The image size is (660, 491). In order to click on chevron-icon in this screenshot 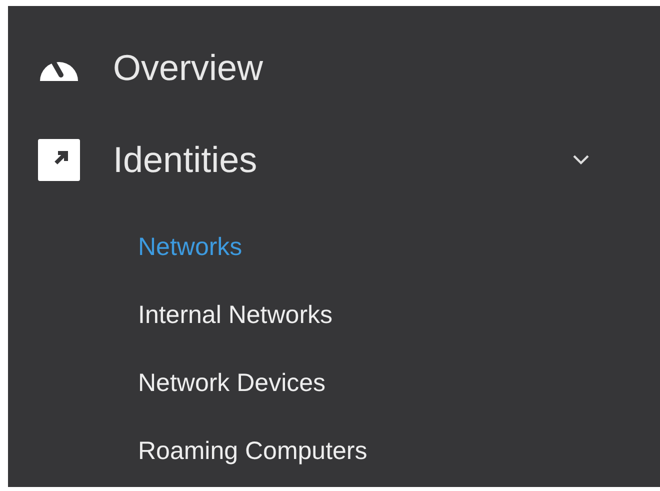, I will do `click(581, 160)`.